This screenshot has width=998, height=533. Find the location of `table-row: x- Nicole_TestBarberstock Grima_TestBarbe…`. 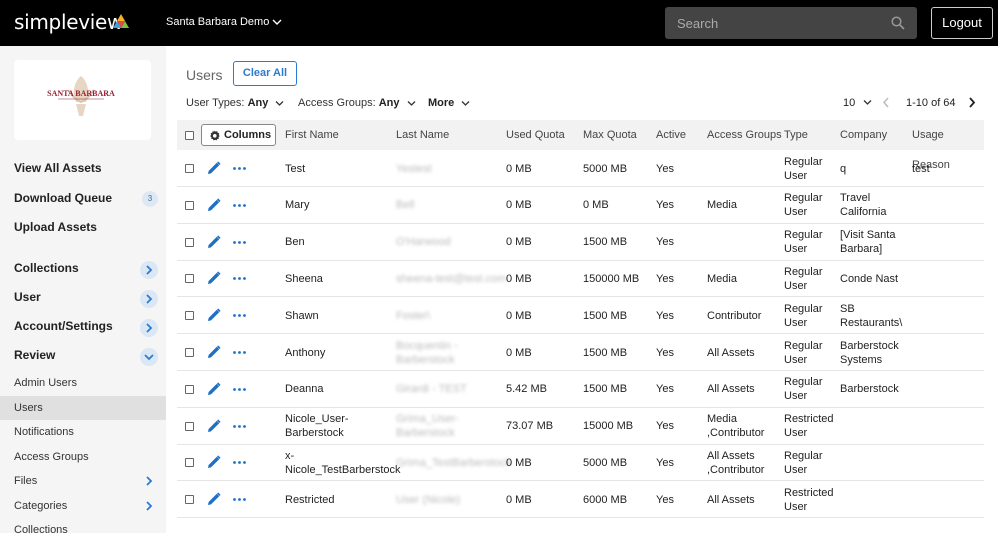

table-row: x- Nicole_TestBarberstock Grima_TestBarbe… is located at coordinates (580, 463).